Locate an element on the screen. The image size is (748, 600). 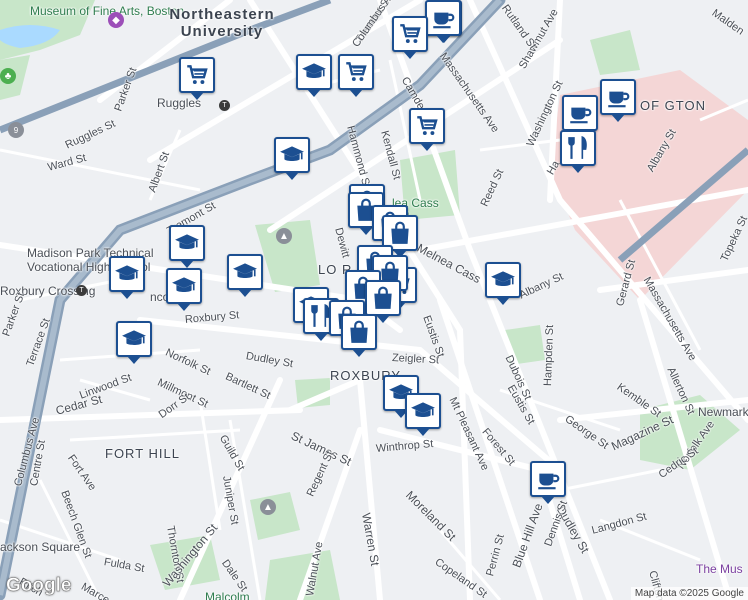
northeastern-label: Northeastern University is located at coordinates (222, 23).